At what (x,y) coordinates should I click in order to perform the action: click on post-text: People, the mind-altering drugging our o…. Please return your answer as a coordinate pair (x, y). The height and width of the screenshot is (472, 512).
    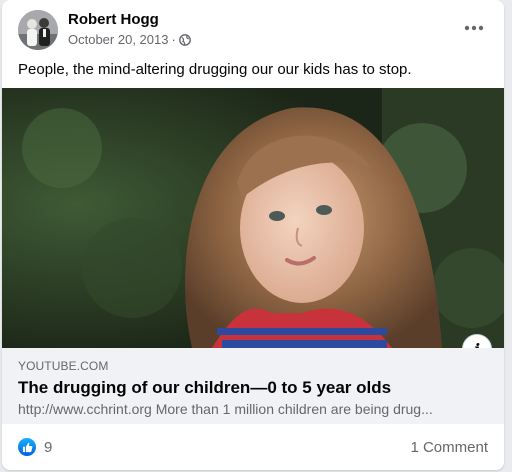
    Looking at the image, I should click on (215, 69).